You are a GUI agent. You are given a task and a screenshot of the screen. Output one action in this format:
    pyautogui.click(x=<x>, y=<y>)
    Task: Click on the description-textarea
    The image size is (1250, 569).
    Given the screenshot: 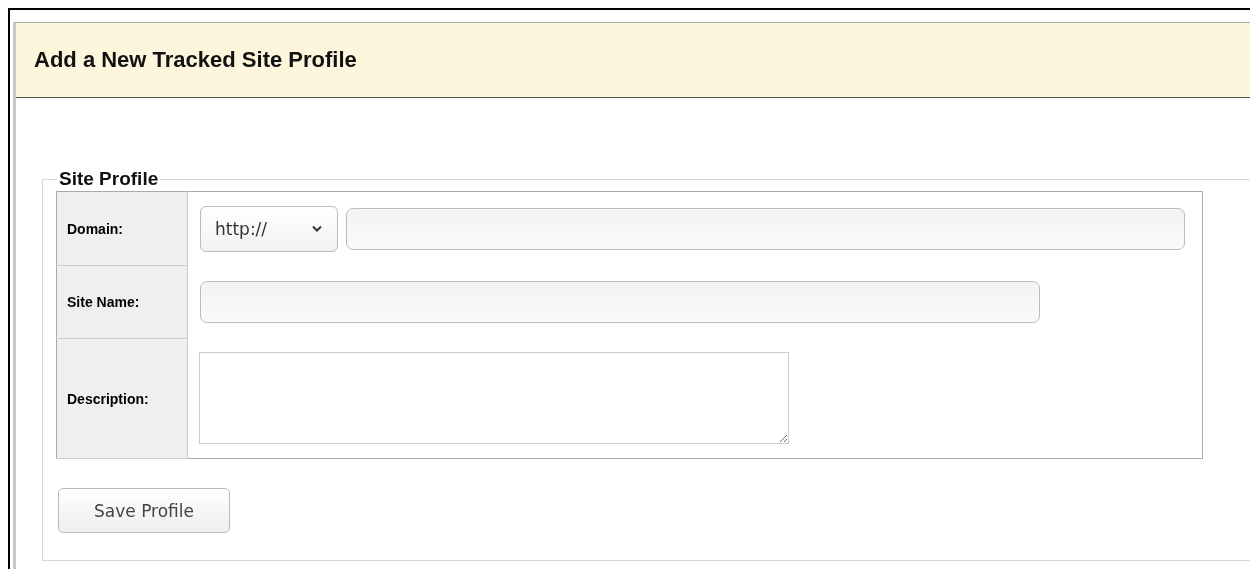 What is the action you would take?
    pyautogui.click(x=494, y=398)
    